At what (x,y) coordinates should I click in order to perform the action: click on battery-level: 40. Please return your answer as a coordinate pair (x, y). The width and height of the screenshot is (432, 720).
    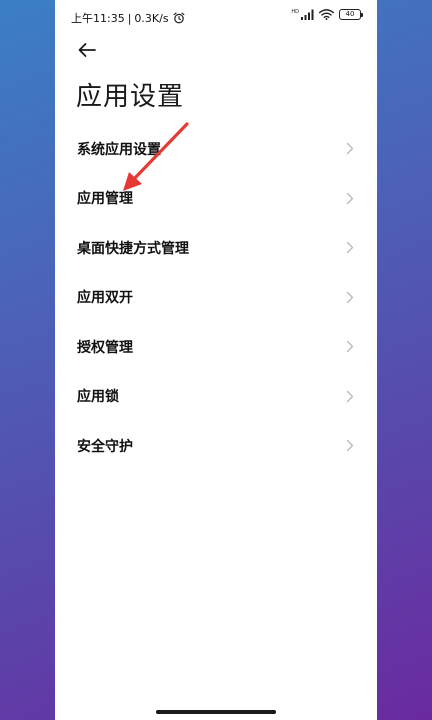
    Looking at the image, I should click on (350, 14).